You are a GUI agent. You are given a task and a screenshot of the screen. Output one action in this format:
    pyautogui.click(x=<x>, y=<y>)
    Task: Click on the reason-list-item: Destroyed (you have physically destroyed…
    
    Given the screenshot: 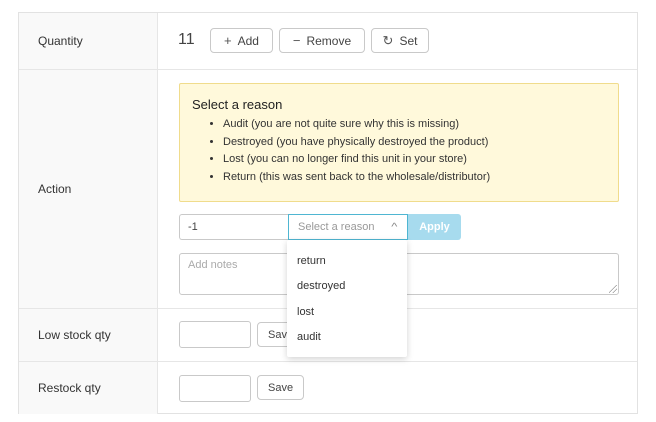 What is the action you would take?
    pyautogui.click(x=414, y=143)
    